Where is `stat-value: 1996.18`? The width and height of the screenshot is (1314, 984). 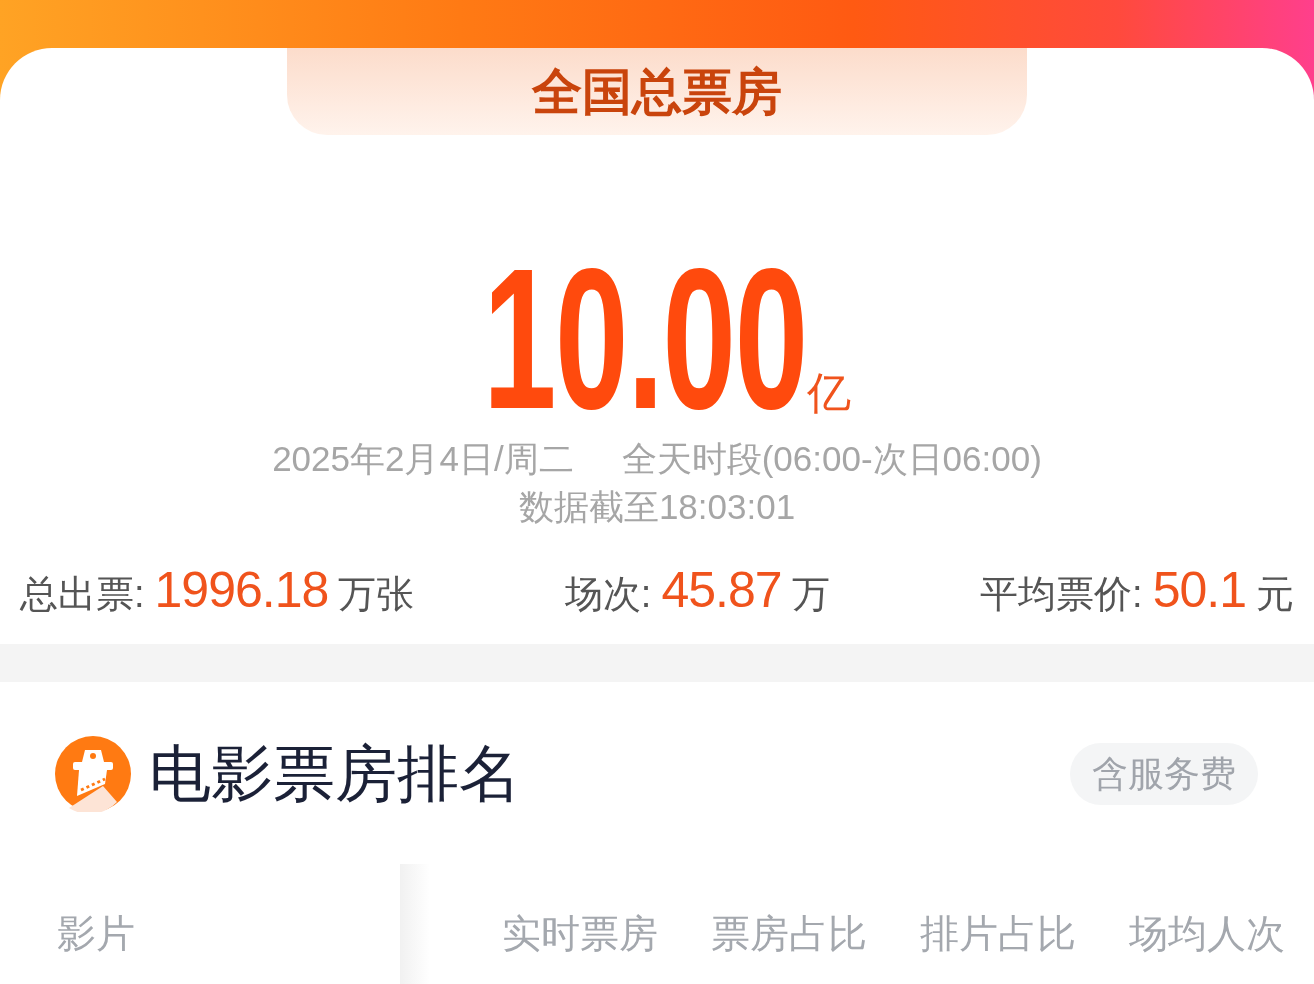
stat-value: 1996.18 is located at coordinates (241, 590).